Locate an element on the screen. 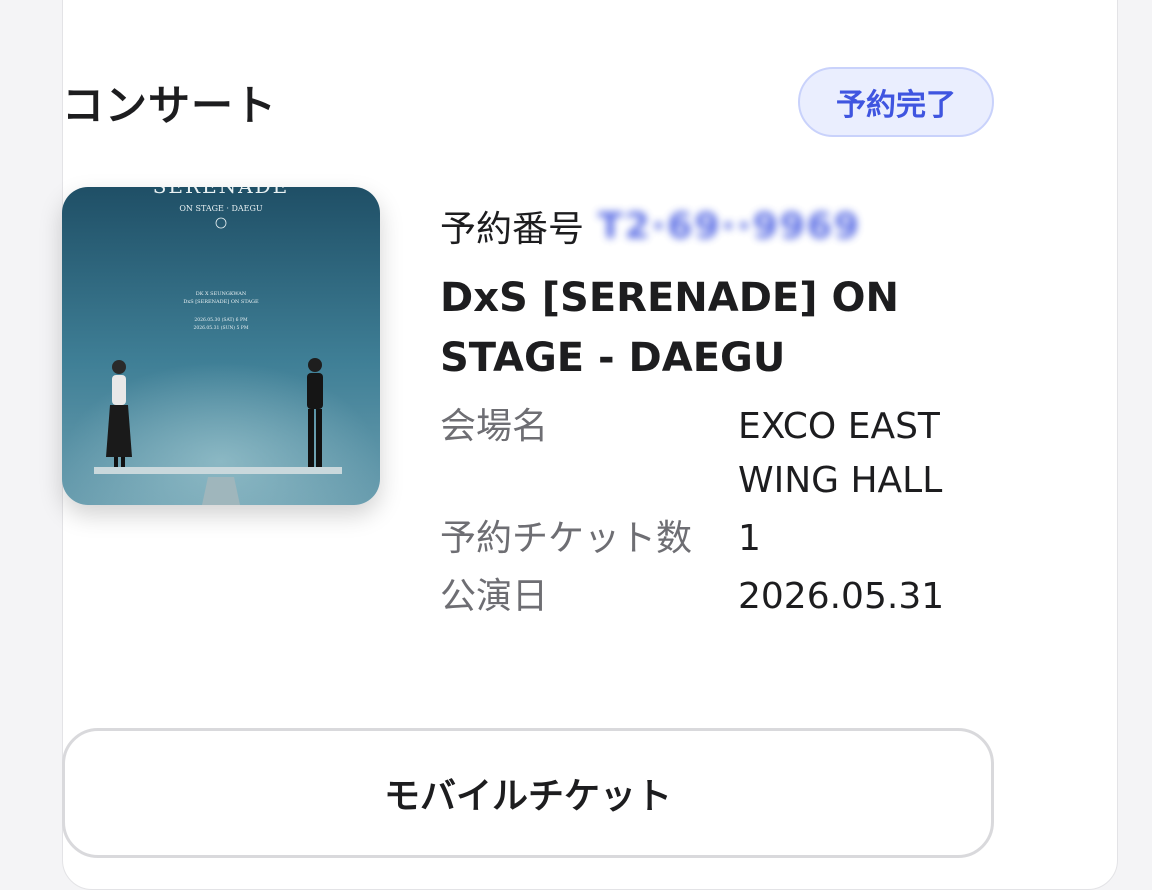 This screenshot has height=890, width=1152. poster-plank is located at coordinates (218, 470).